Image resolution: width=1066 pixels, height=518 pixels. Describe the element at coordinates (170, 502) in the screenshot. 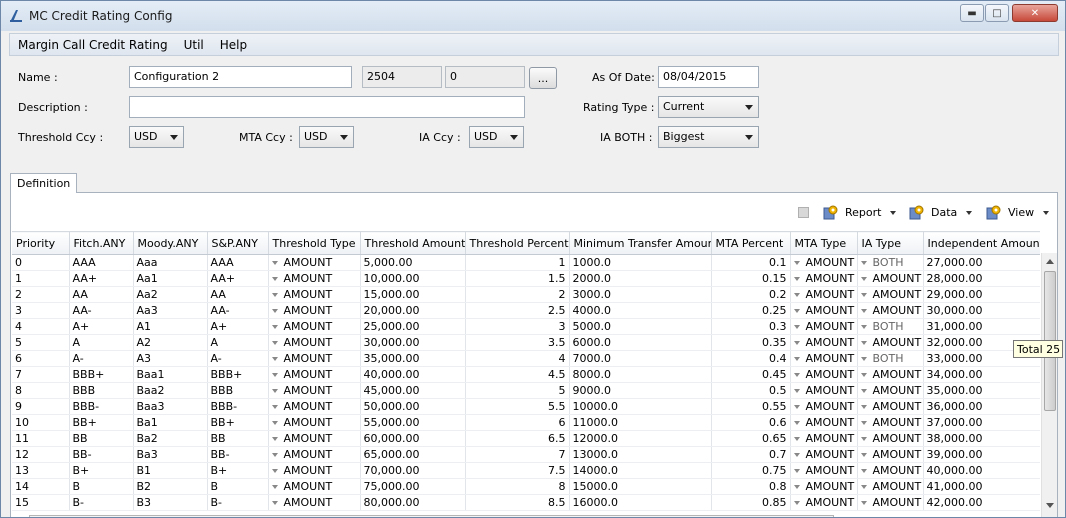

I see `table-cell: B3` at that location.